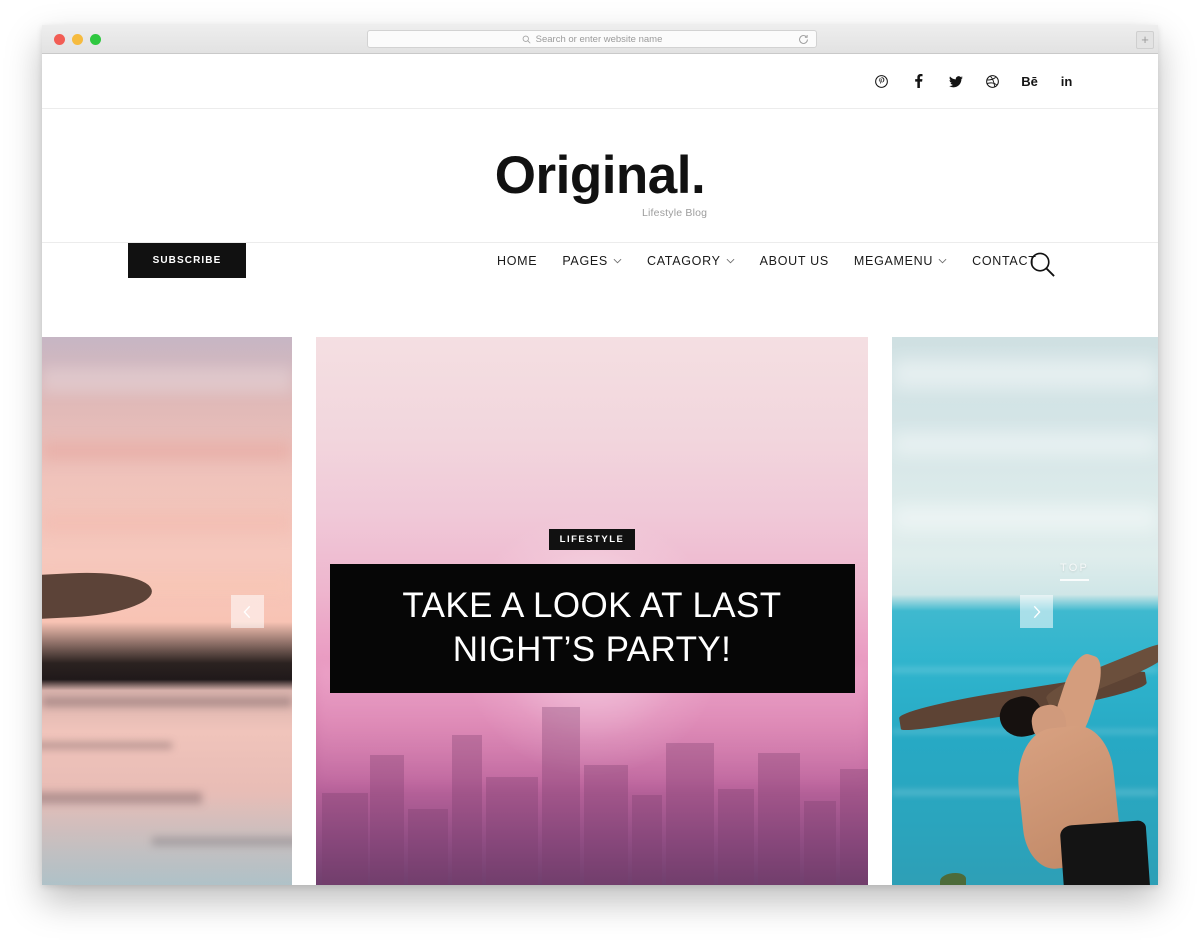  Describe the element at coordinates (1145, 40) in the screenshot. I see `new-tab-button: +` at that location.